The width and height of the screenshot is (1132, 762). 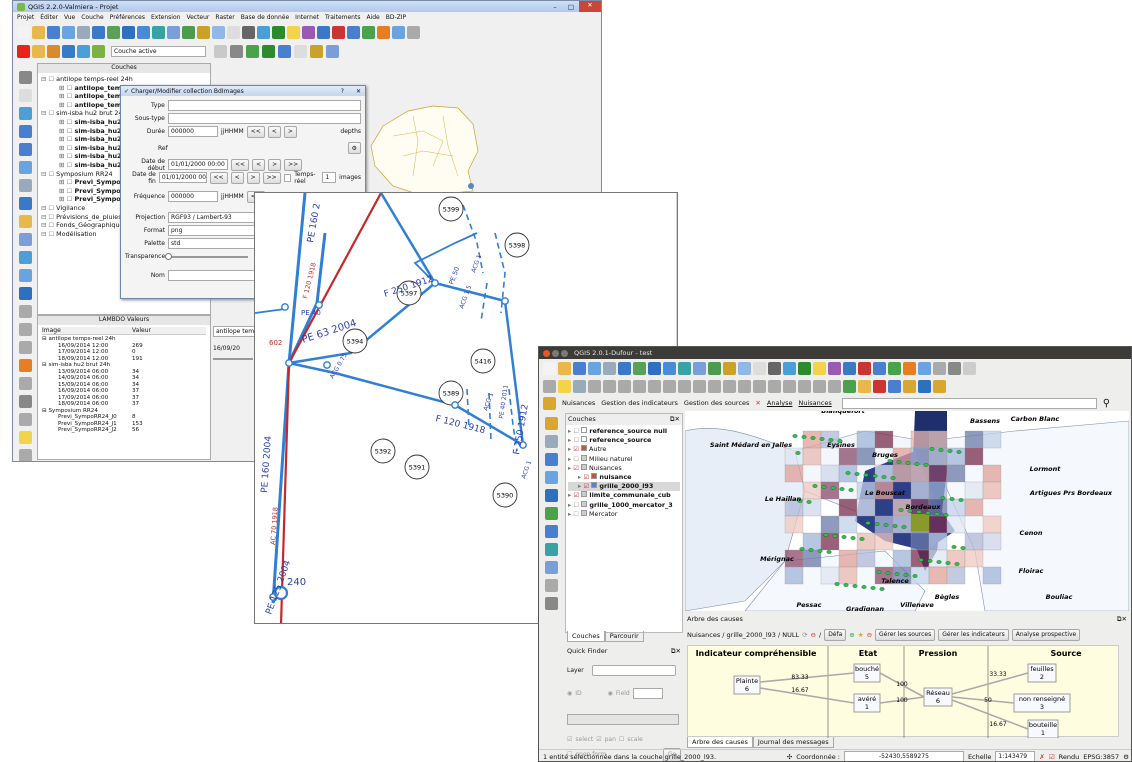 I want to click on menu-sources: Gestion des sources, so click(x=717, y=403).